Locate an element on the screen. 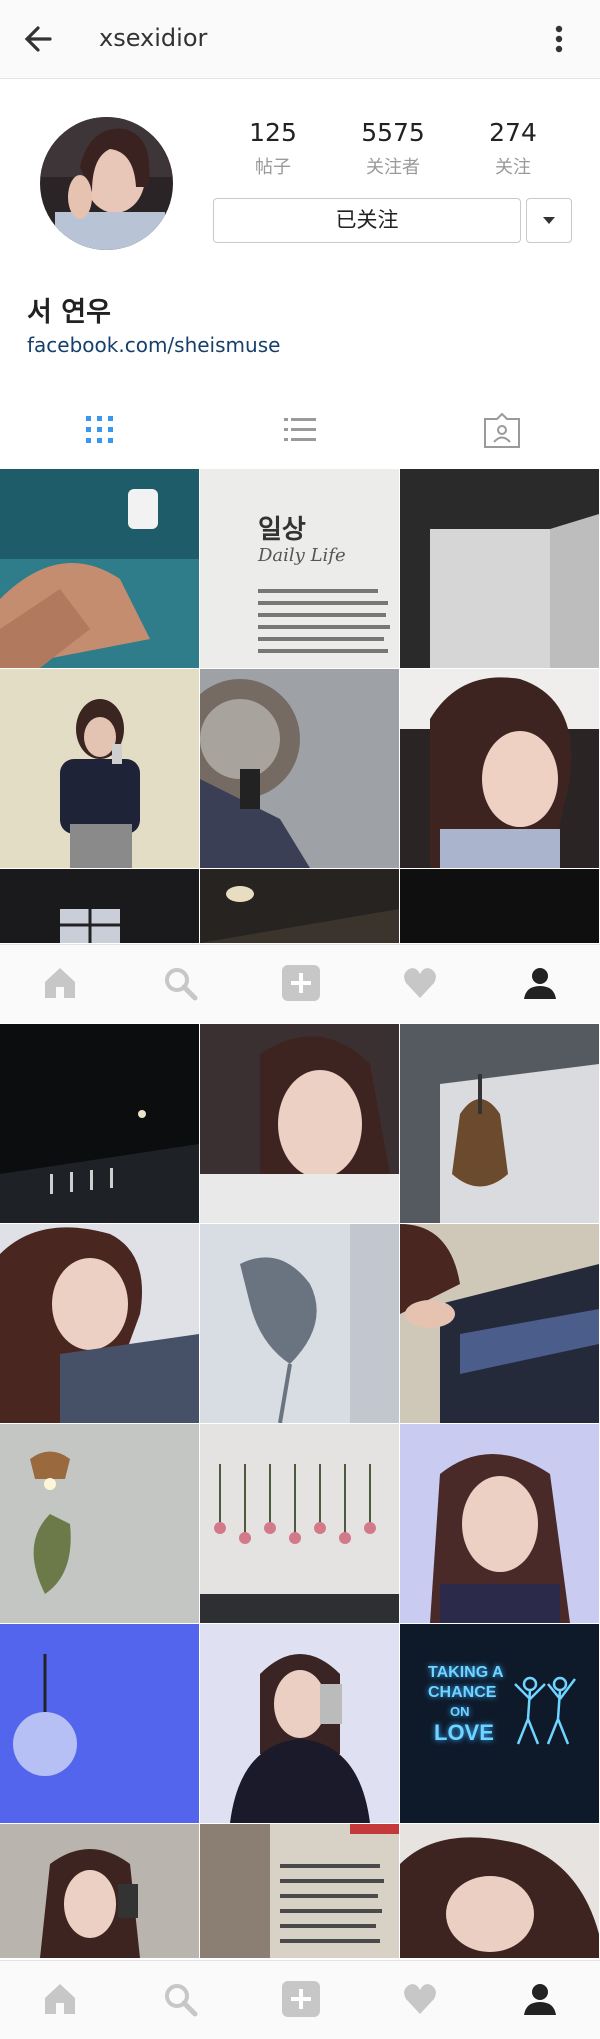 Image resolution: width=600 pixels, height=2039 pixels. photo-thumbnail-neon-sign: TAKING A CHANCE ON LOVE is located at coordinates (499, 1723).